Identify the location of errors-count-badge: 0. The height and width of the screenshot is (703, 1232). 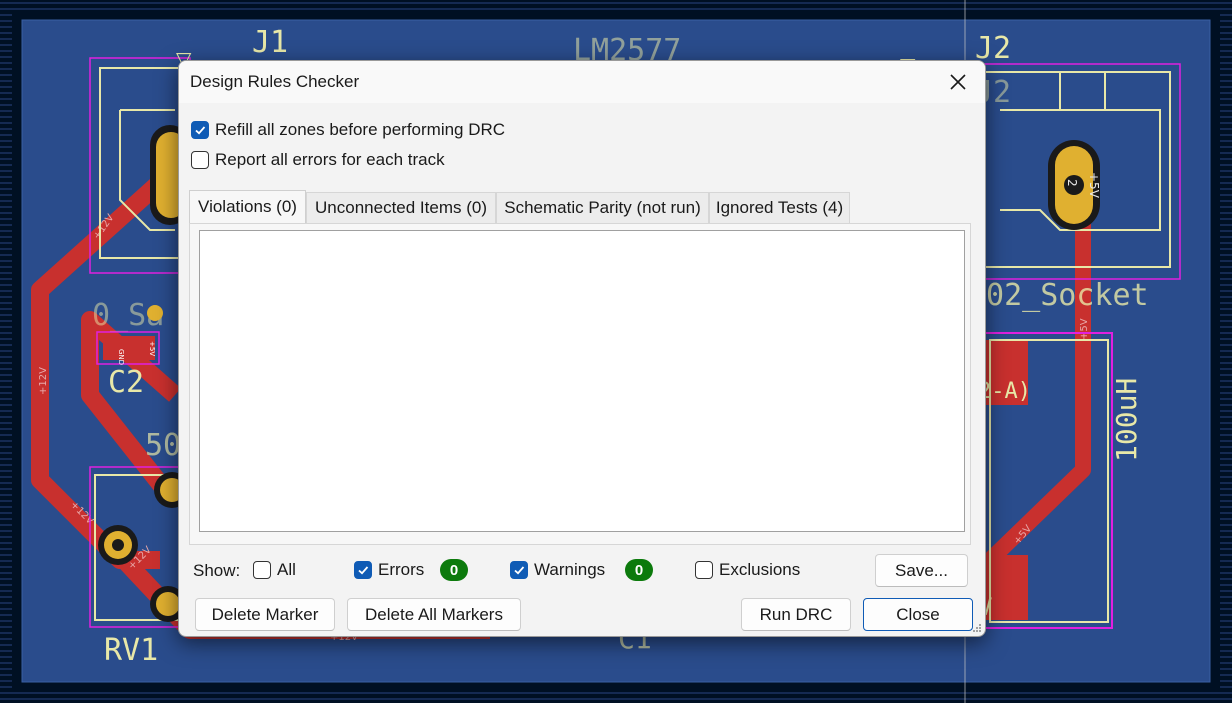
(454, 570).